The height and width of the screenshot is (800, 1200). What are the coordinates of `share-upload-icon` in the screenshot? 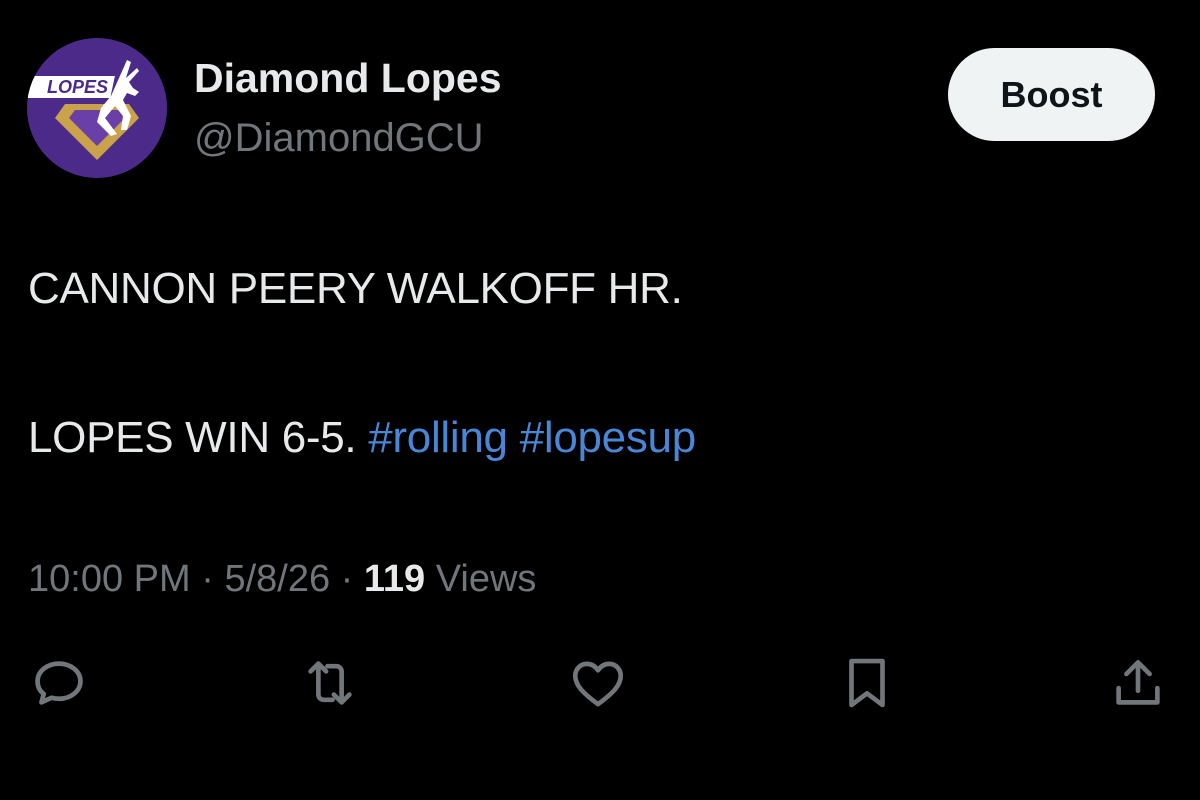 It's located at (1138, 682).